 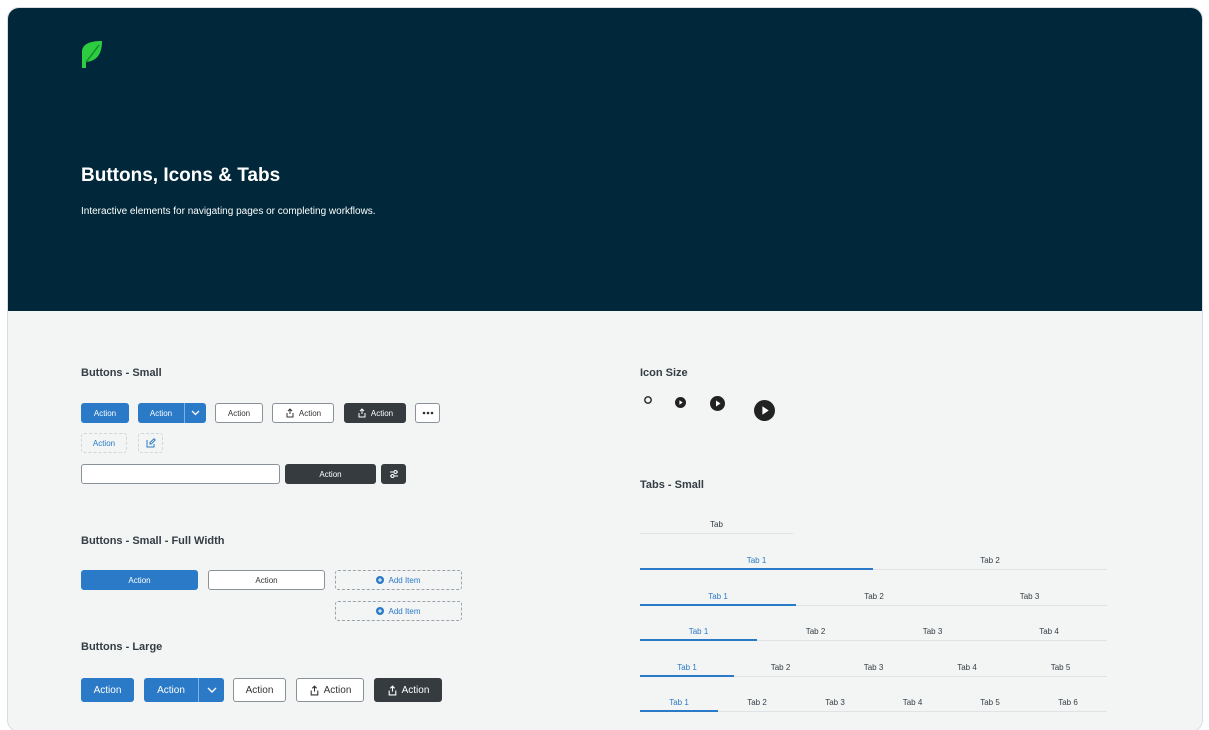 I want to click on share-outline-button-large-label: Action, so click(x=337, y=690).